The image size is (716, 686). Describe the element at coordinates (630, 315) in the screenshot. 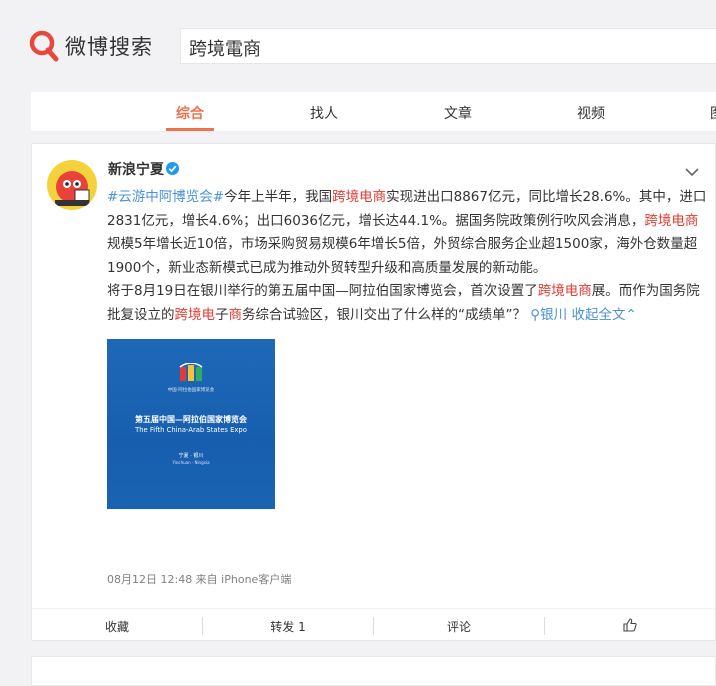

I see `chevron-up-icon: ⌃` at that location.